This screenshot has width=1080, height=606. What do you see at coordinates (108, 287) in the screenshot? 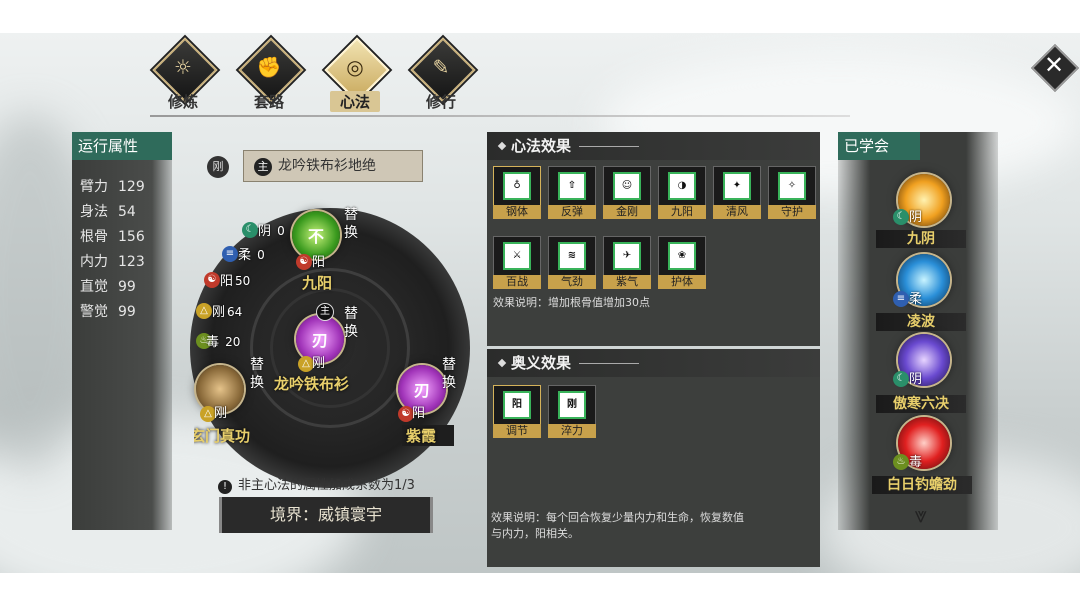
I see `stat-row: 直觉 99` at bounding box center [108, 287].